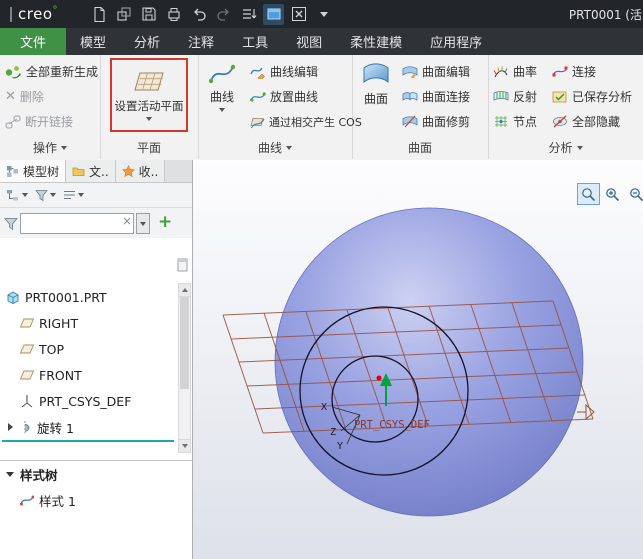 The image size is (643, 559). Describe the element at coordinates (515, 71) in the screenshot. I see `curvature-button: 曲率` at that location.